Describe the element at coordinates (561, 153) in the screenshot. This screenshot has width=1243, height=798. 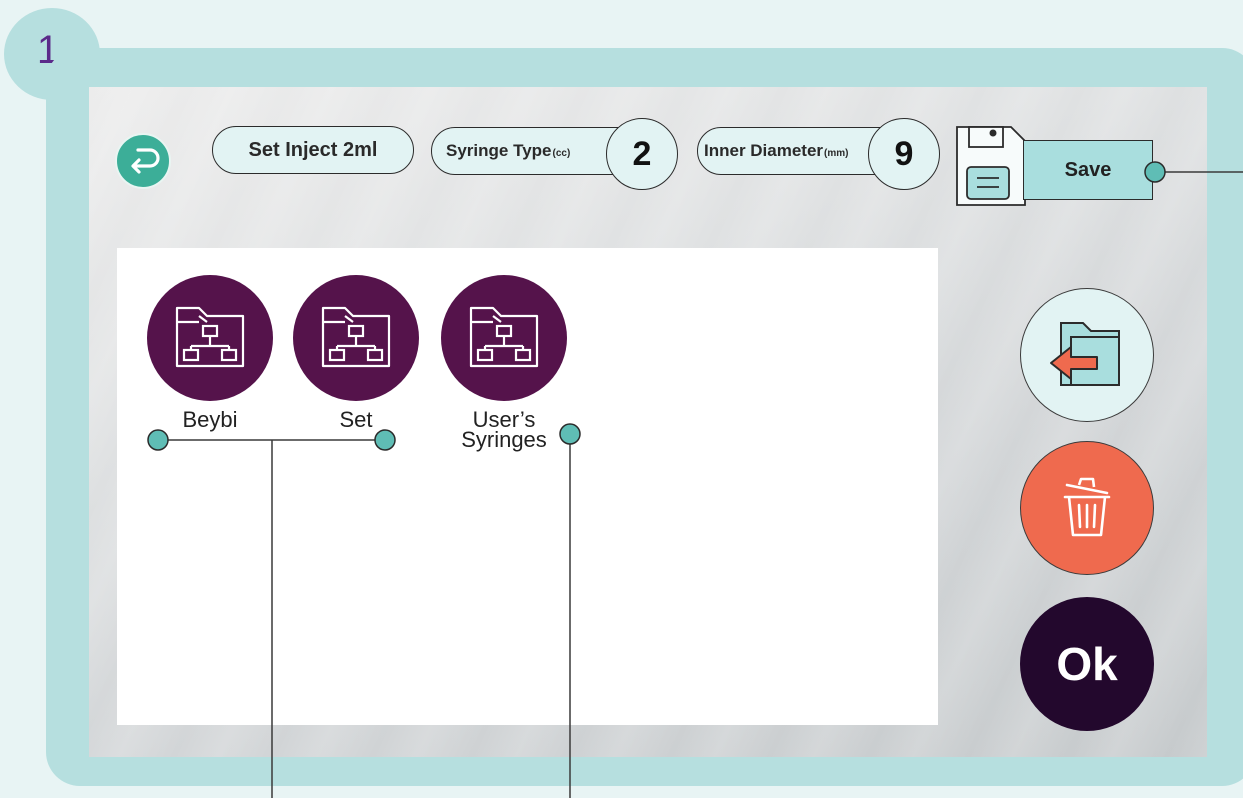
I see `syringe-type-unit: (cc)` at that location.